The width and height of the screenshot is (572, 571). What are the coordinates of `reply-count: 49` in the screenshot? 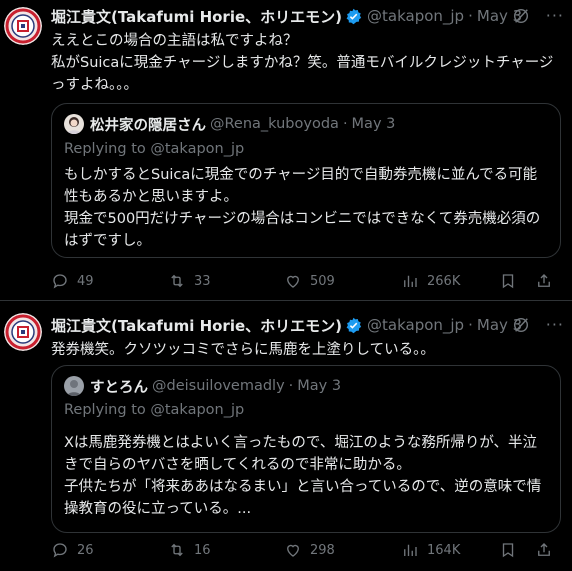 It's located at (85, 281).